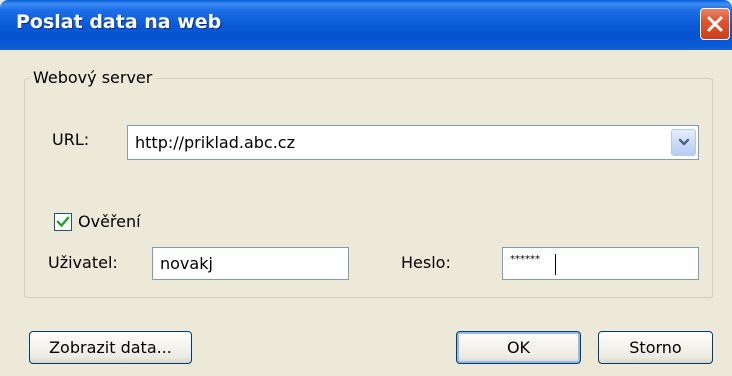 Image resolution: width=732 pixels, height=376 pixels. I want to click on auth-checkbox, so click(63, 222).